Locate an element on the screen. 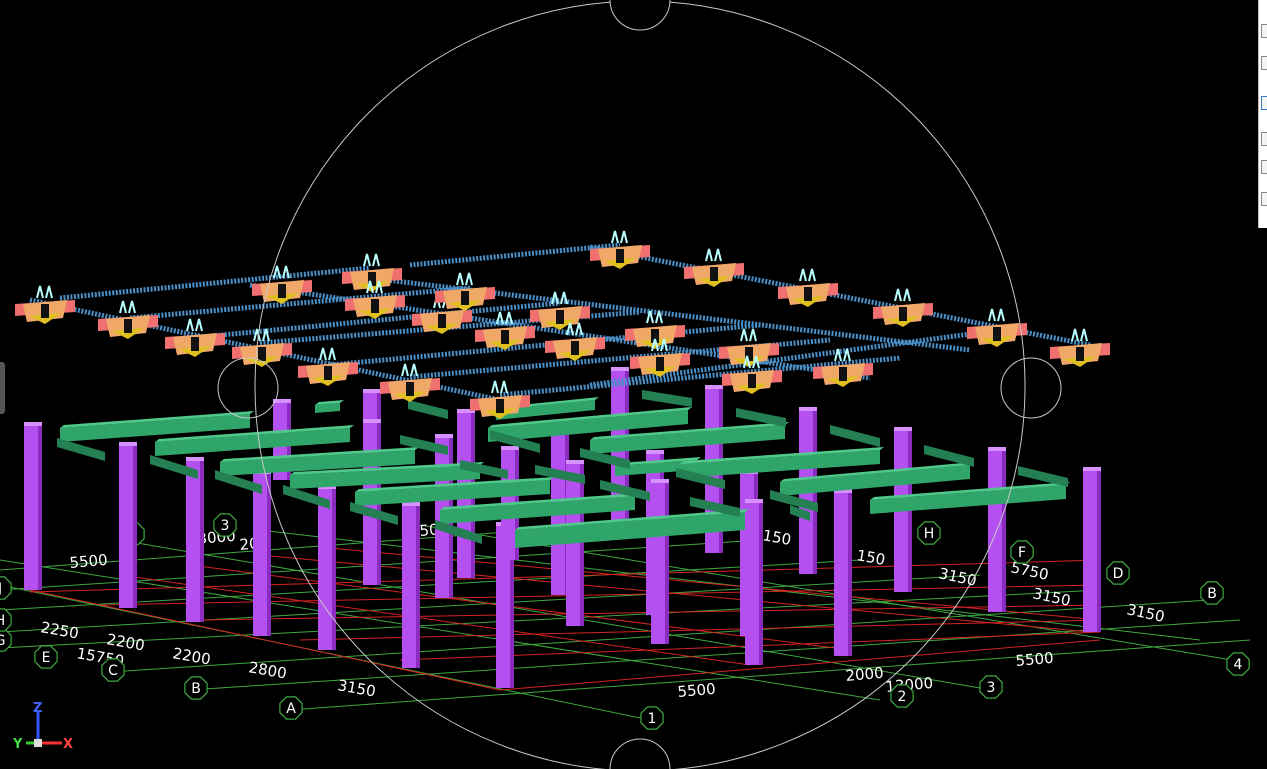 The height and width of the screenshot is (769, 1267). grid-bubble-label: B is located at coordinates (1212, 594).